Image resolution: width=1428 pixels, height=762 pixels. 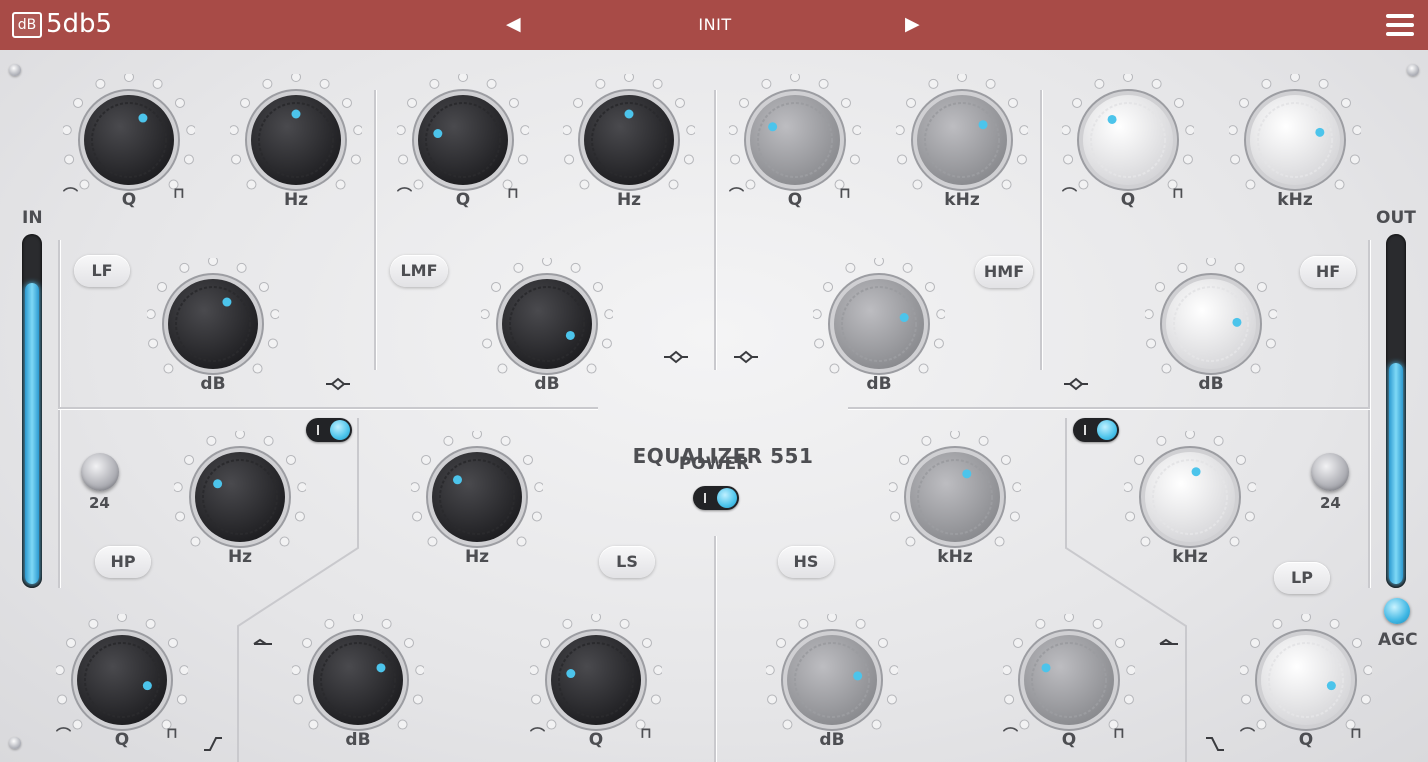 What do you see at coordinates (296, 153) in the screenshot?
I see `lf-freq-knob: Hz` at bounding box center [296, 153].